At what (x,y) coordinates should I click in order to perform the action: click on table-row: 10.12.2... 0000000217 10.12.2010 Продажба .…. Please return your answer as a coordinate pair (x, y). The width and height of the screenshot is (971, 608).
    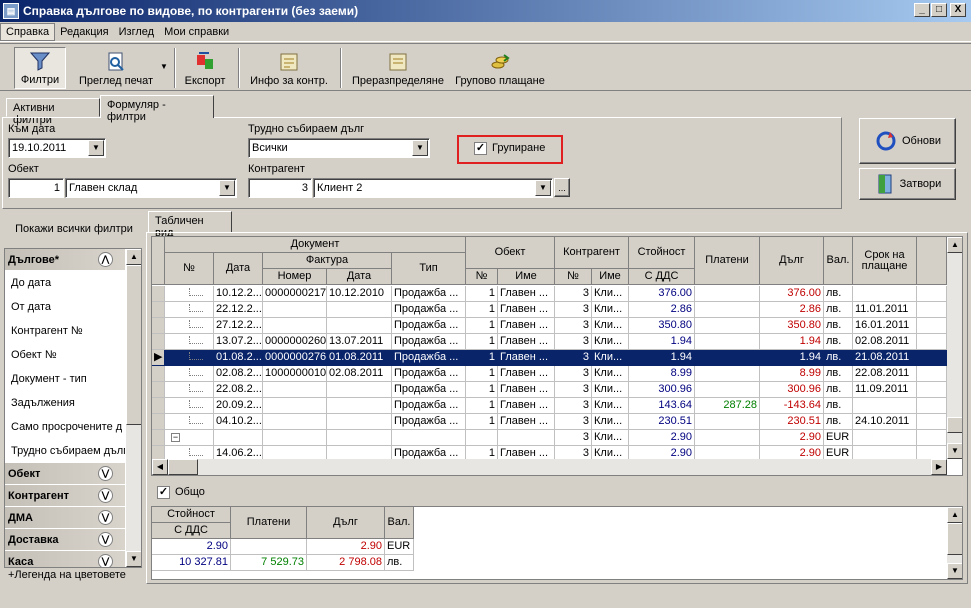
    Looking at the image, I should click on (549, 294).